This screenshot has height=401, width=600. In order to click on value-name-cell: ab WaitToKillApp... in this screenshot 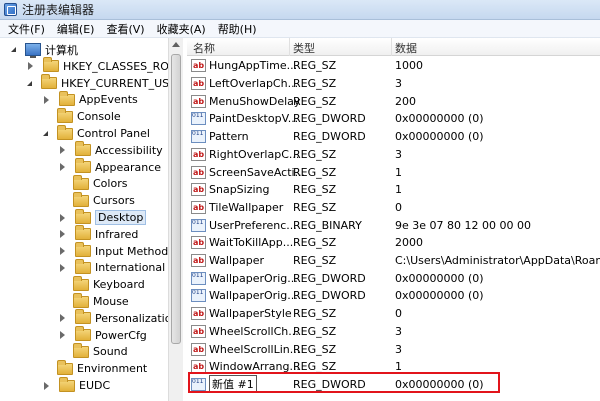, I will do `click(242, 243)`.